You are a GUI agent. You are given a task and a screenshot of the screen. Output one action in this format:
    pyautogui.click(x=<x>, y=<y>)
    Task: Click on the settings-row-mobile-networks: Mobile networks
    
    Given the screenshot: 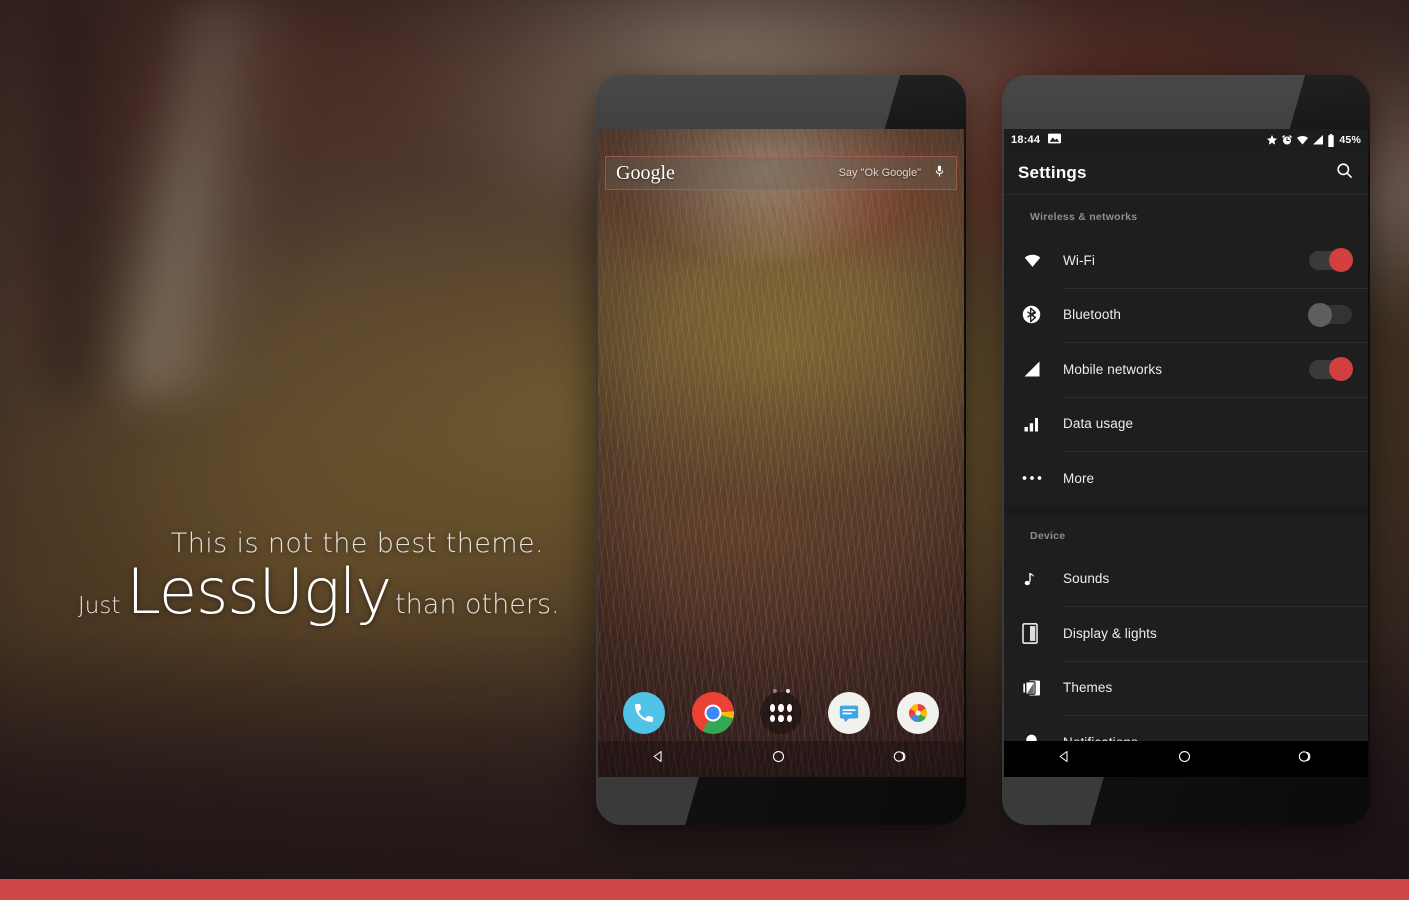 What is the action you would take?
    pyautogui.click(x=1186, y=369)
    